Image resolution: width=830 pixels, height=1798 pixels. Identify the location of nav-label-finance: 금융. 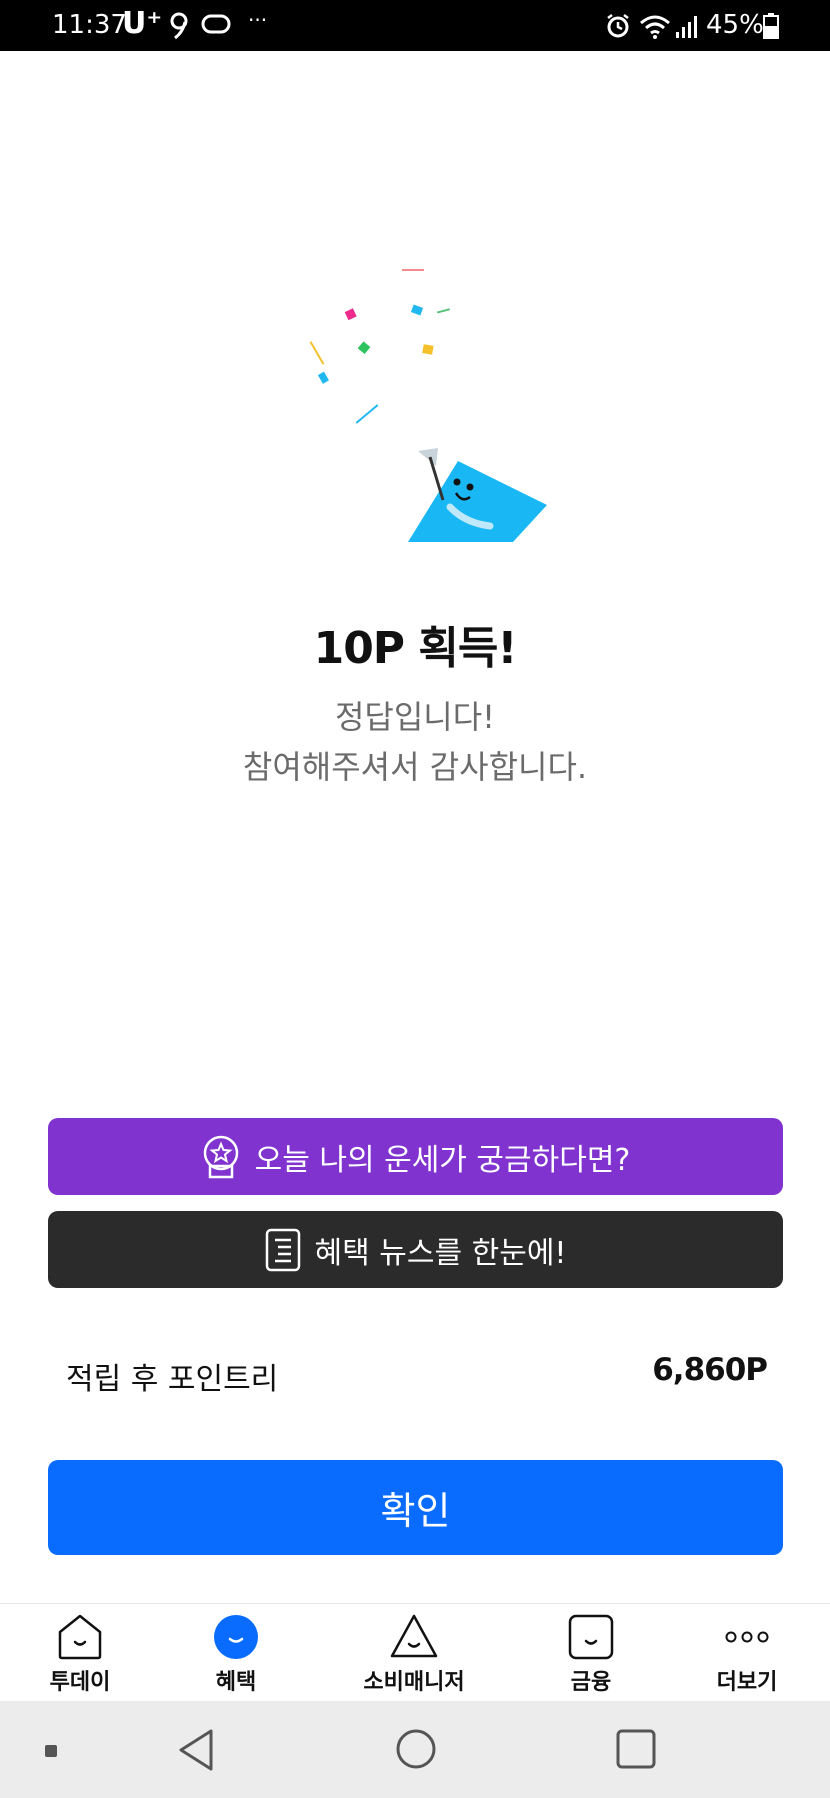
(591, 1682).